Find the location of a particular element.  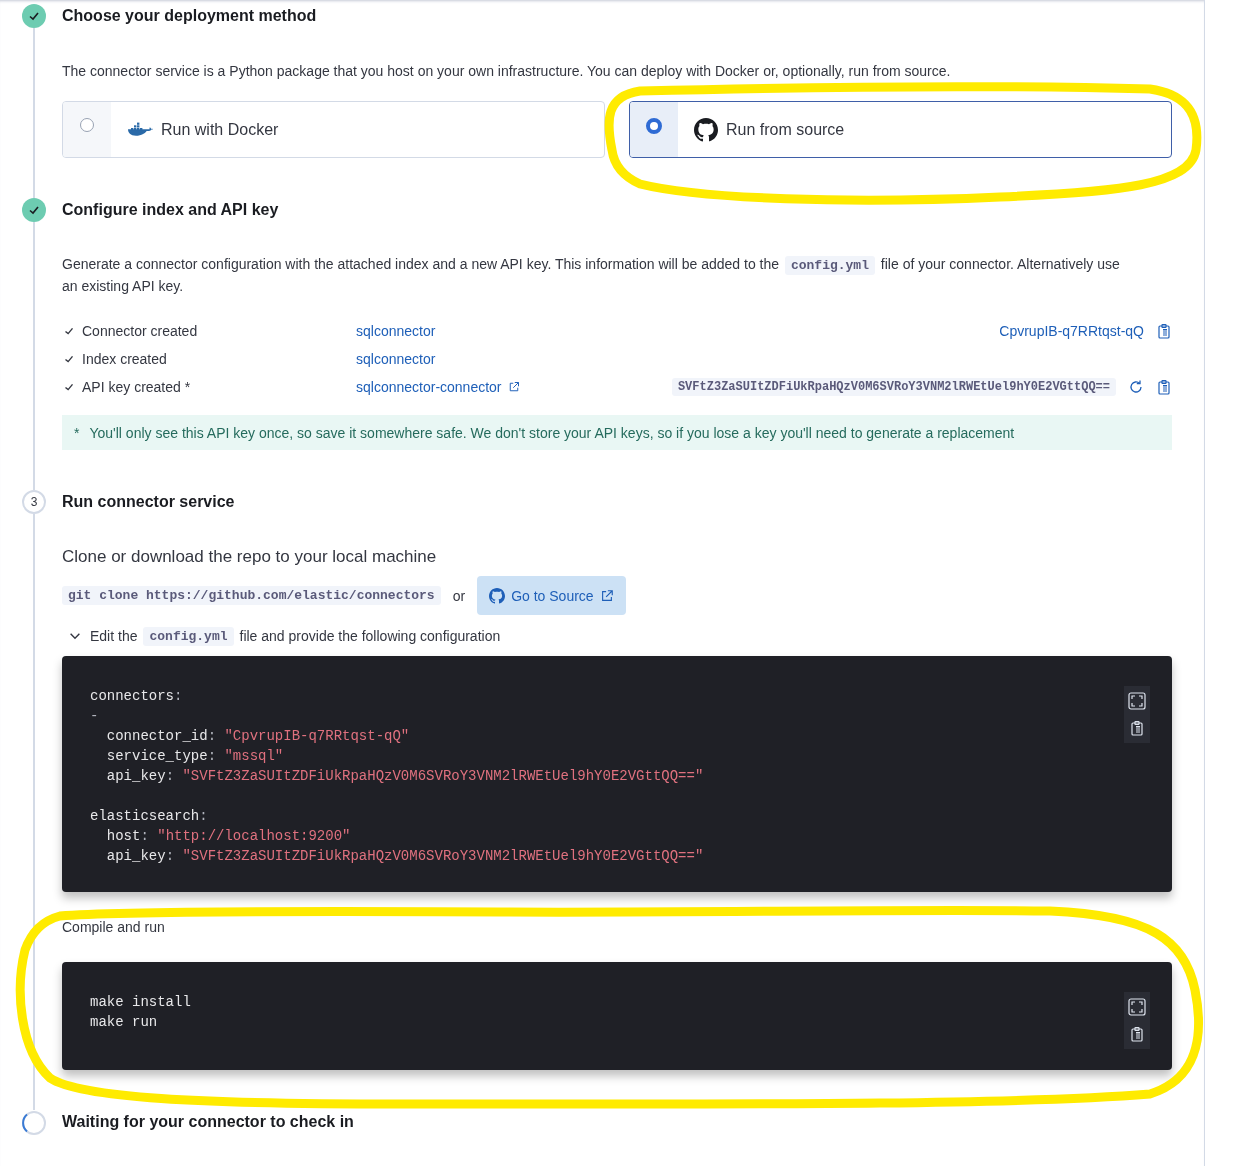

code-line: connector_id: "CpvrupIB-q7RRtqst-qQ" is located at coordinates (258, 736).